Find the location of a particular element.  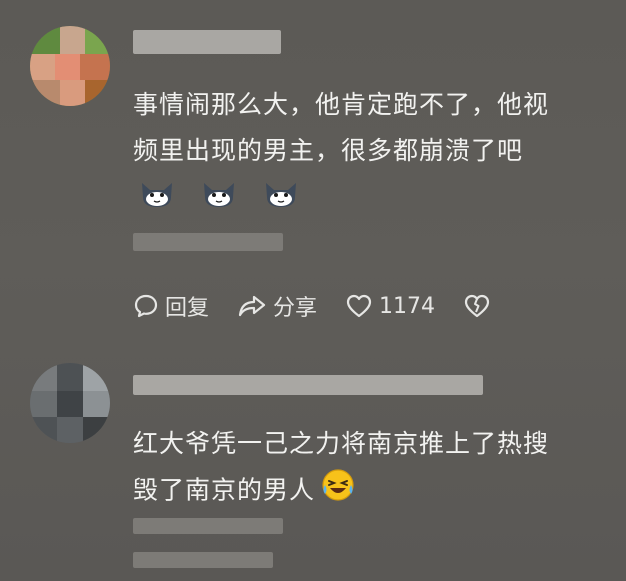

heart-icon is located at coordinates (359, 306).